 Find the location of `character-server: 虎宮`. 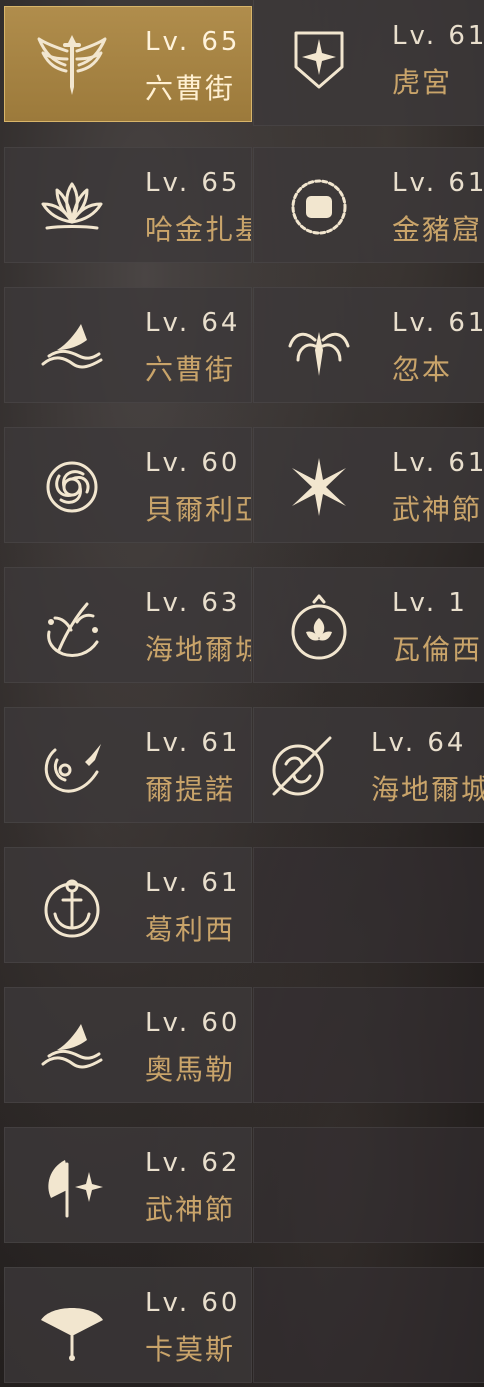

character-server: 虎宮 is located at coordinates (422, 82).